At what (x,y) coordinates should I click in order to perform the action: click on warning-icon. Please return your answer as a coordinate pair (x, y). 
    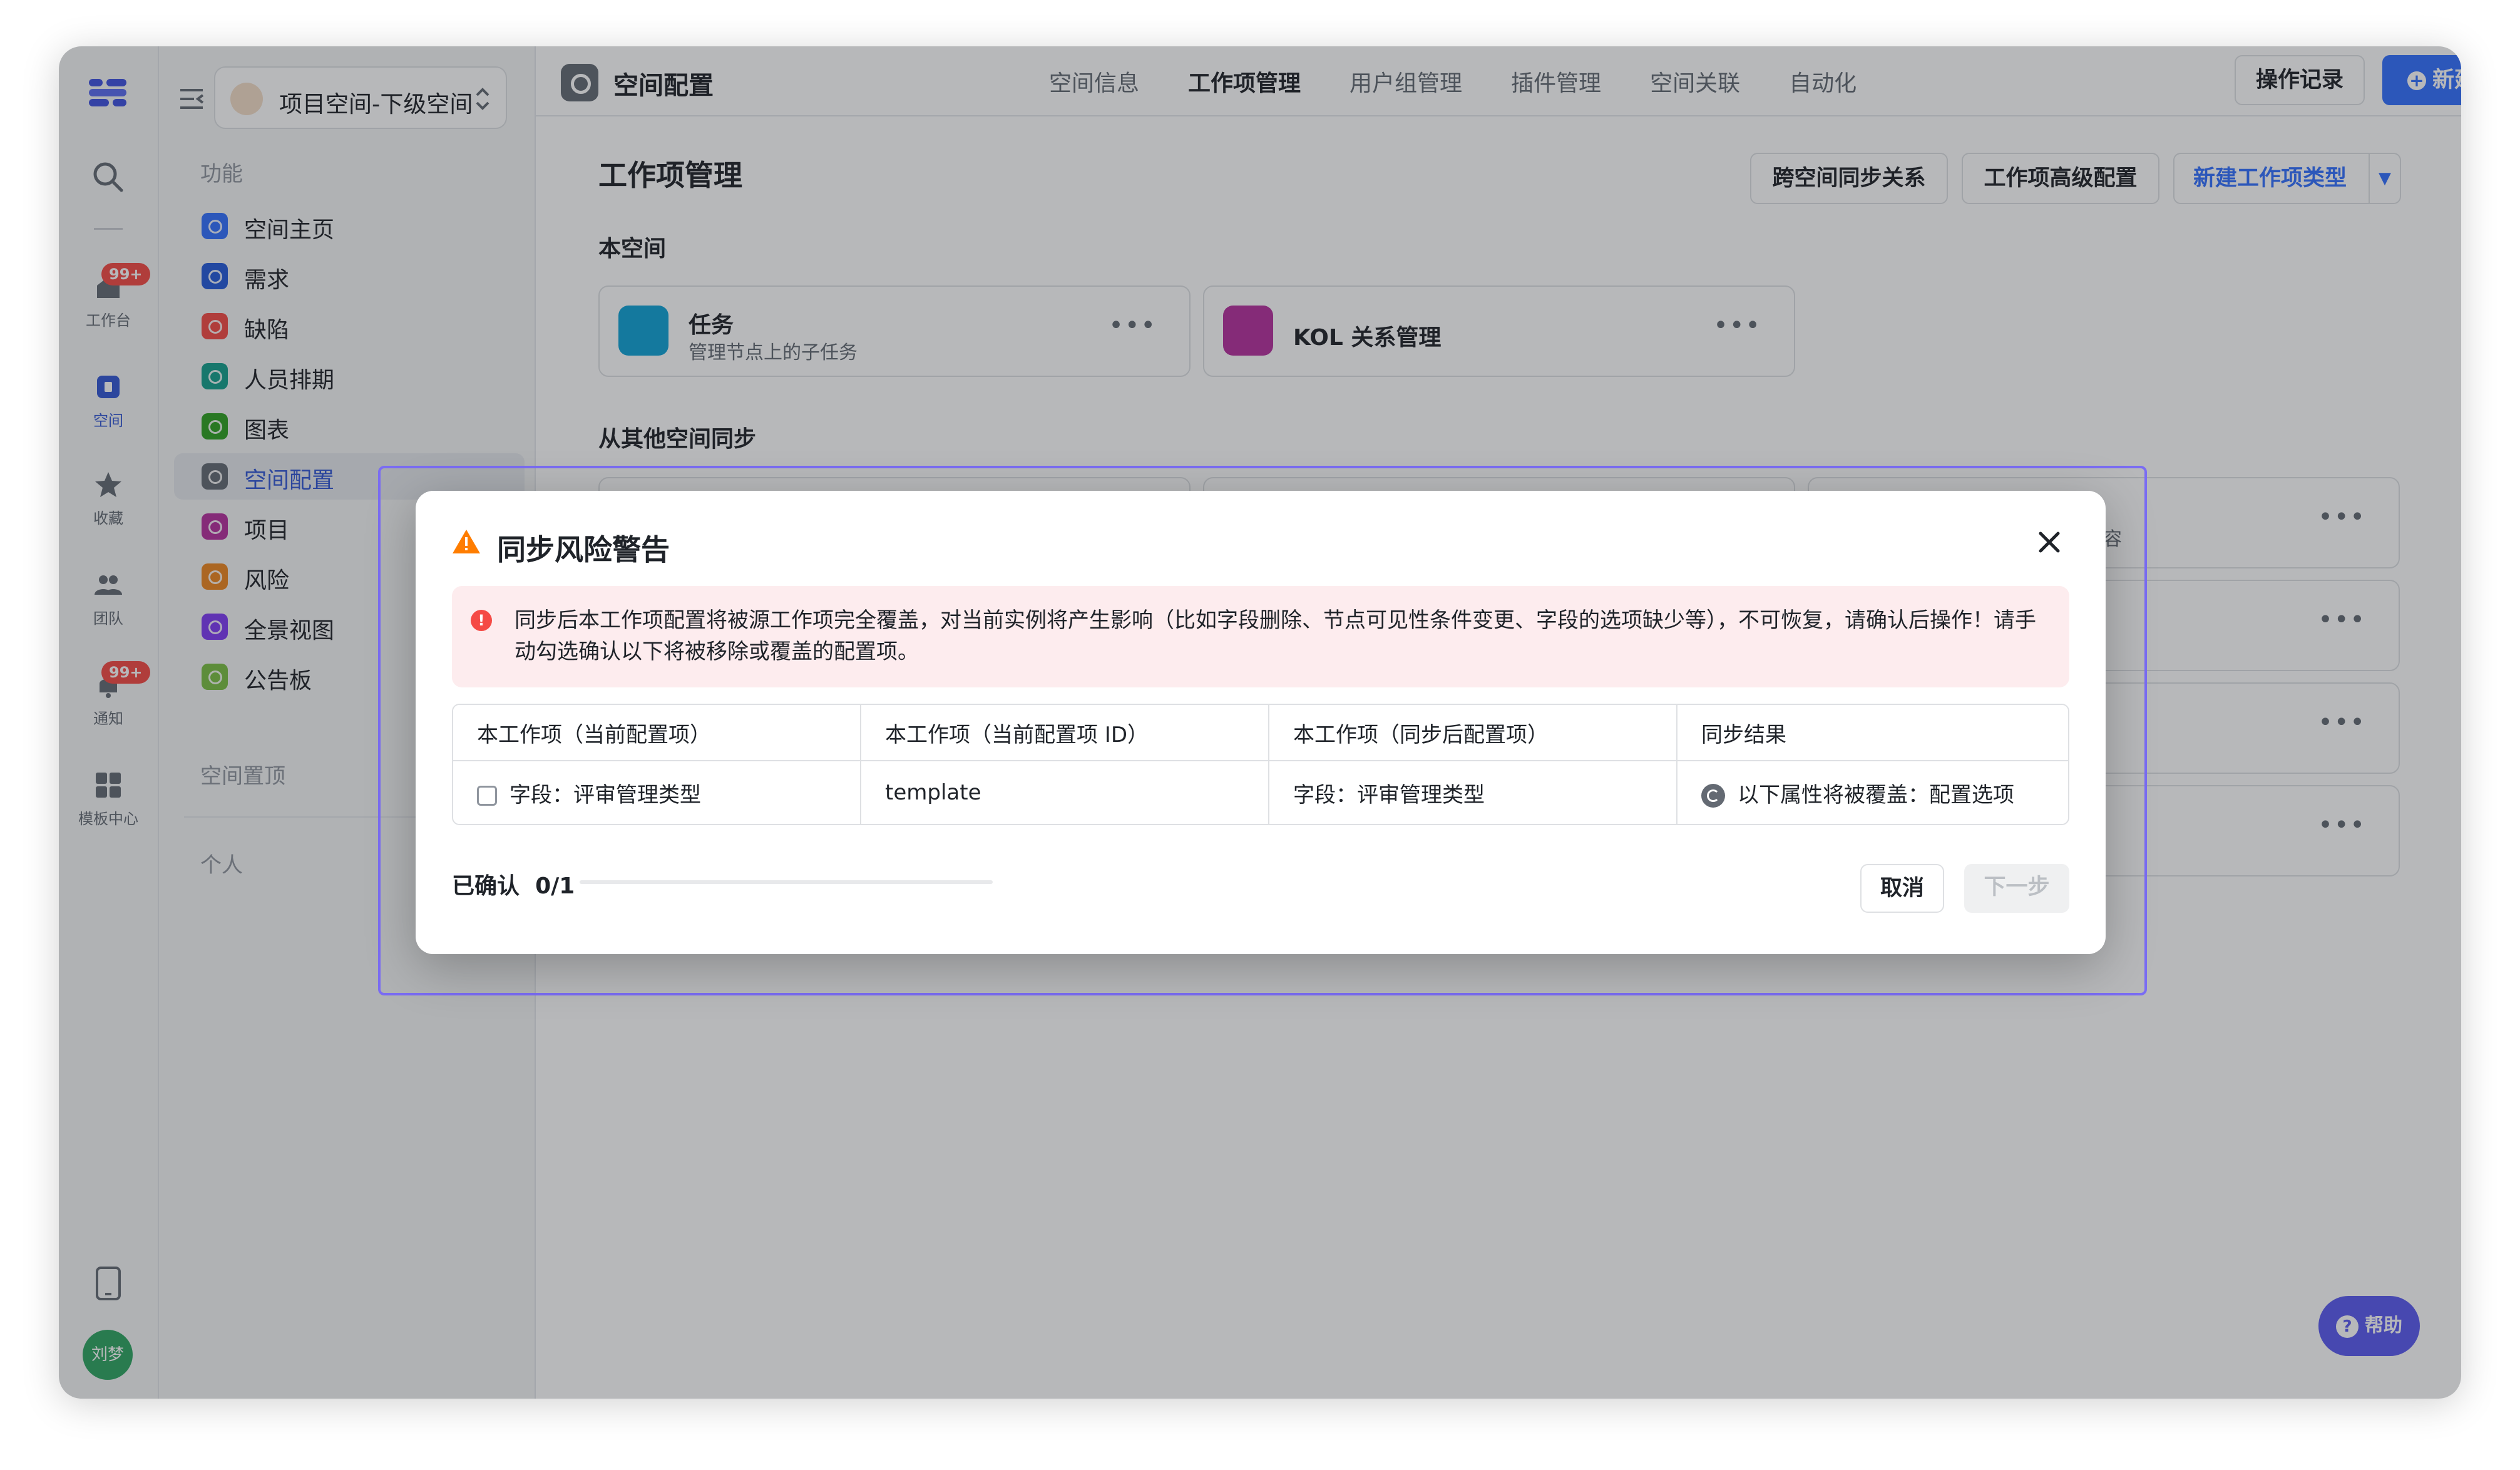
    Looking at the image, I should click on (466, 541).